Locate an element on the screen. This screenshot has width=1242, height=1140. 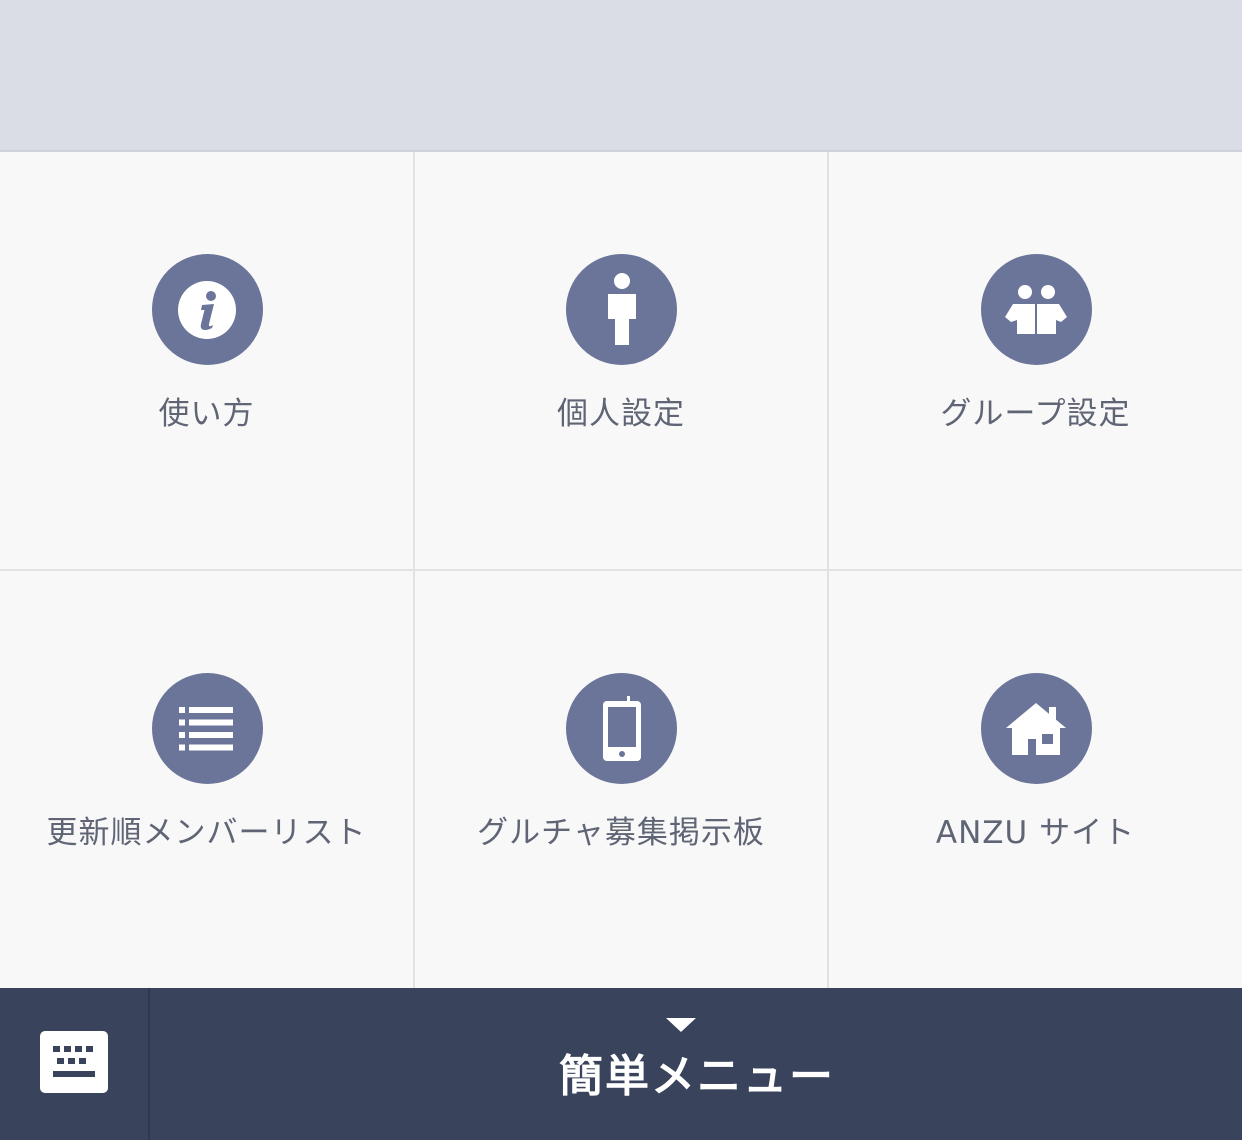
menu-item-personal-settings: 個人設定 is located at coordinates (622, 361).